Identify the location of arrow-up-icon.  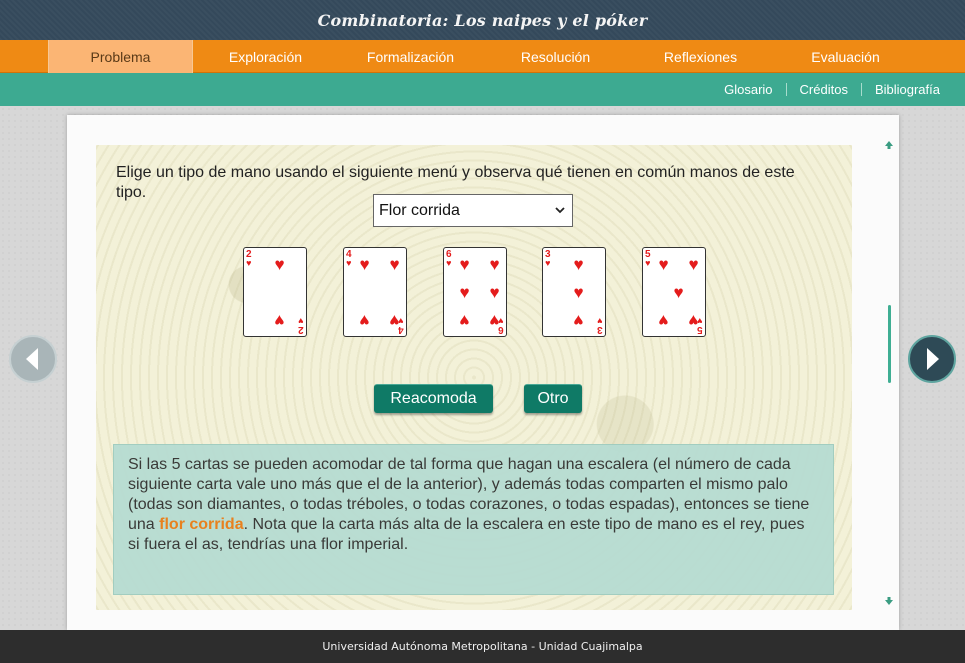
(889, 145).